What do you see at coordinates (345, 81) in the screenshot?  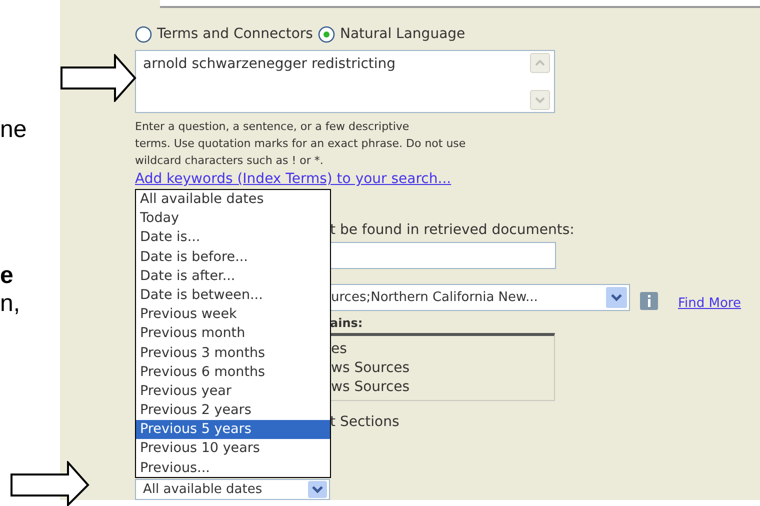 I see `query-field: arnold schwarzenegger redistricting` at bounding box center [345, 81].